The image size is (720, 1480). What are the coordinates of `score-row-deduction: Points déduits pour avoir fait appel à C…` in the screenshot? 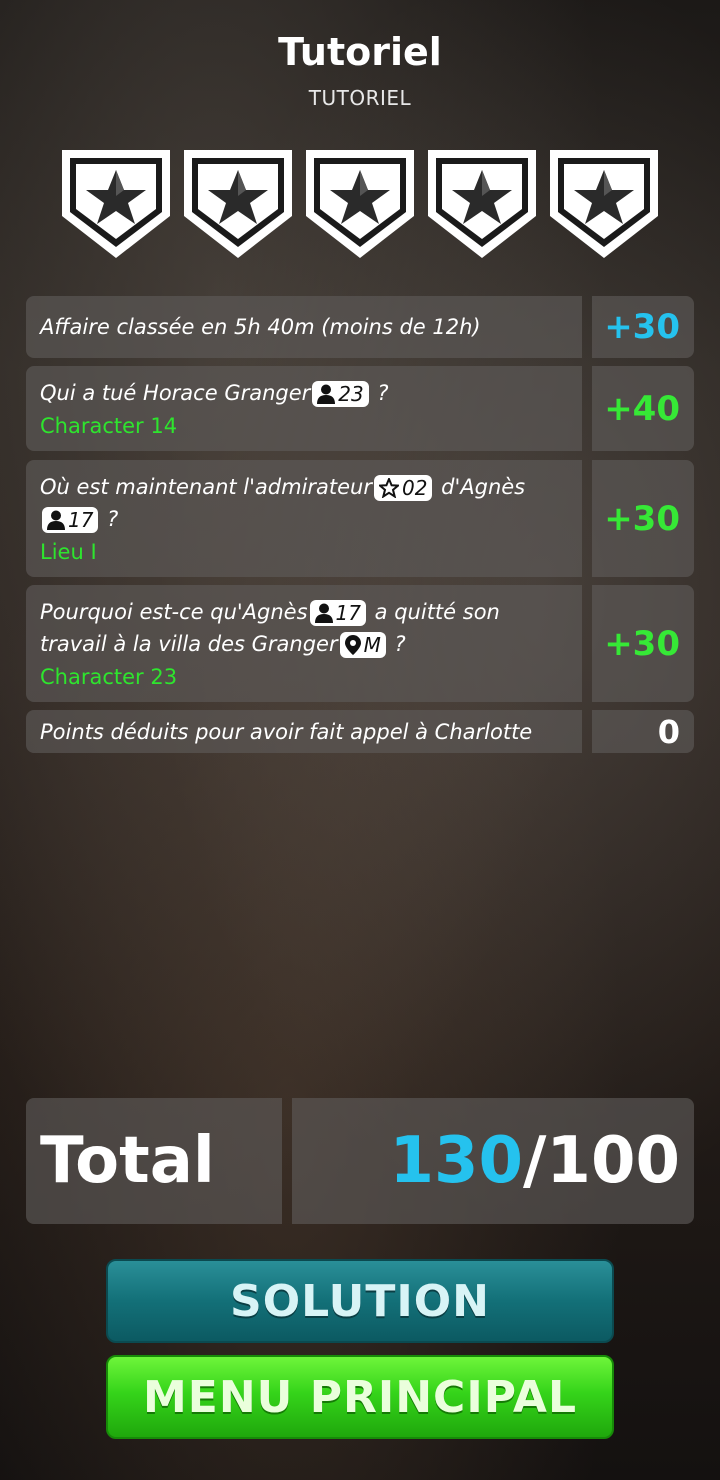 It's located at (360, 731).